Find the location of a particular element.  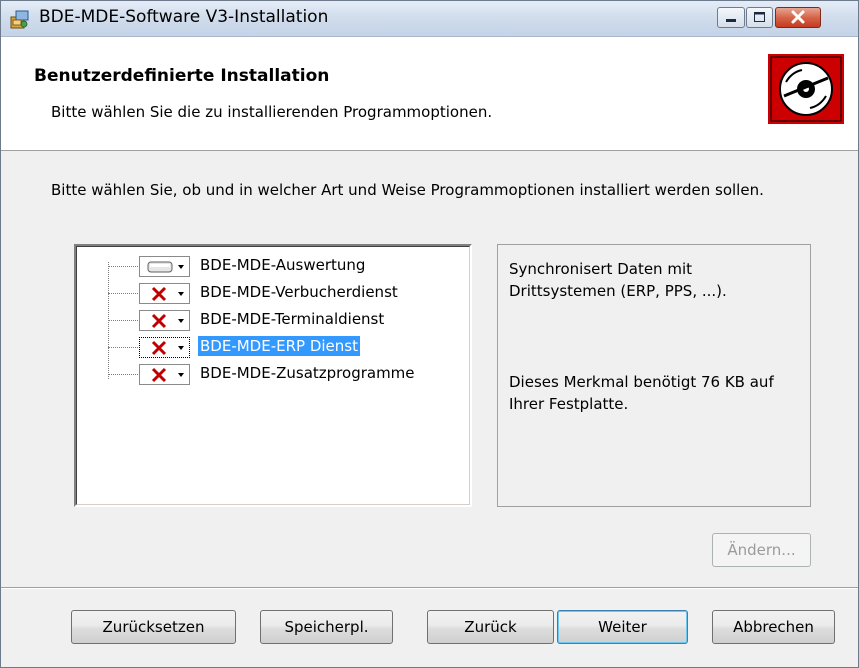

installer-app-icon is located at coordinates (19, 19).